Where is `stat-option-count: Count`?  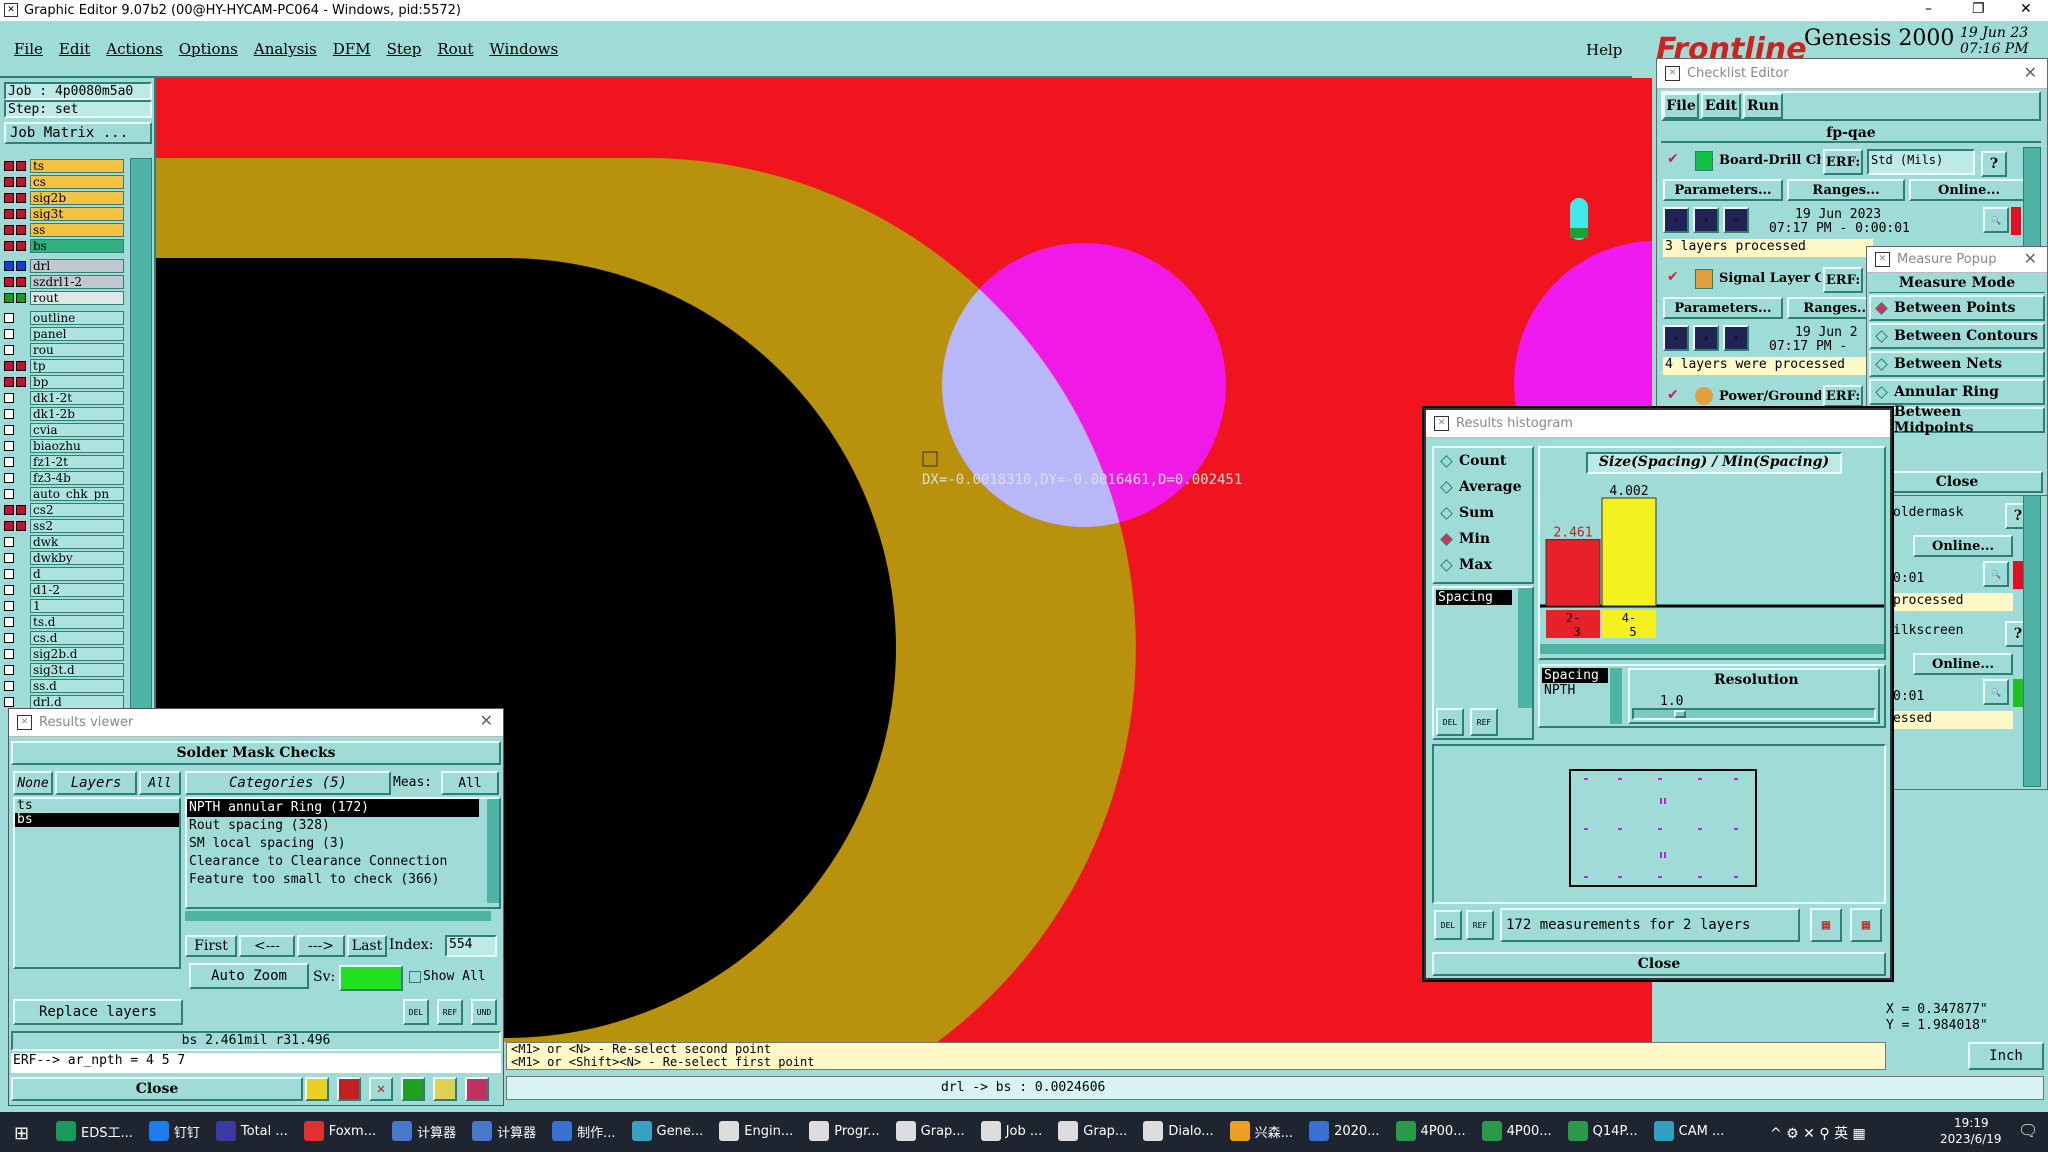 stat-option-count: Count is located at coordinates (1483, 461).